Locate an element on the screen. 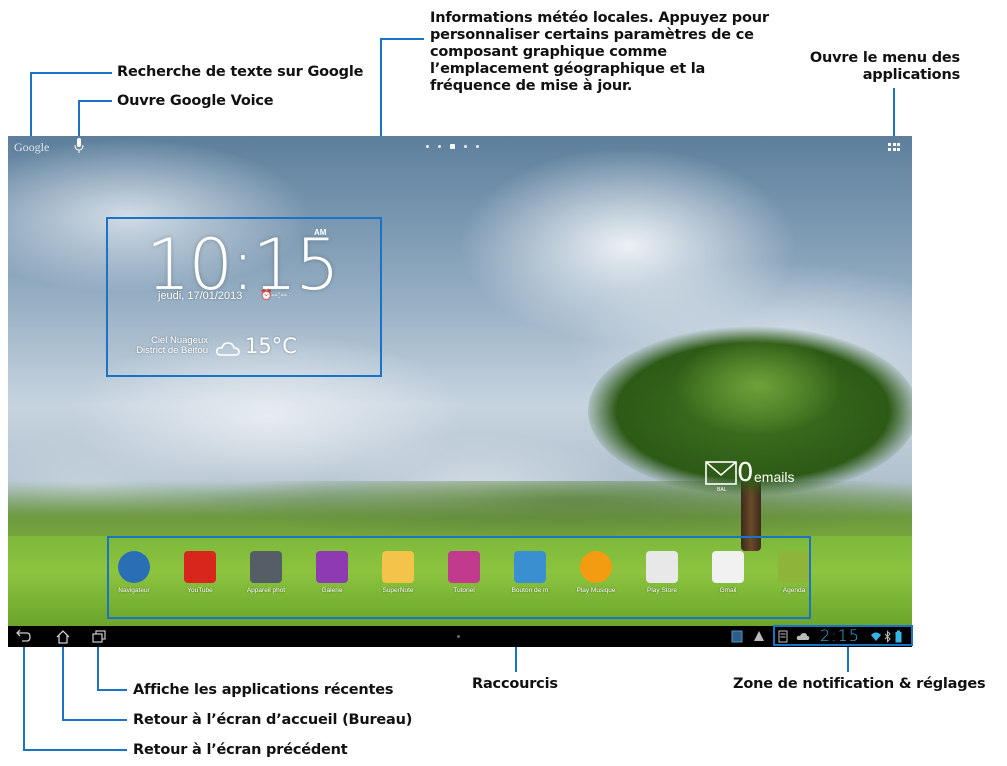 The image size is (1007, 766). annotation-notification-area: Zone de notification & réglages is located at coordinates (859, 684).